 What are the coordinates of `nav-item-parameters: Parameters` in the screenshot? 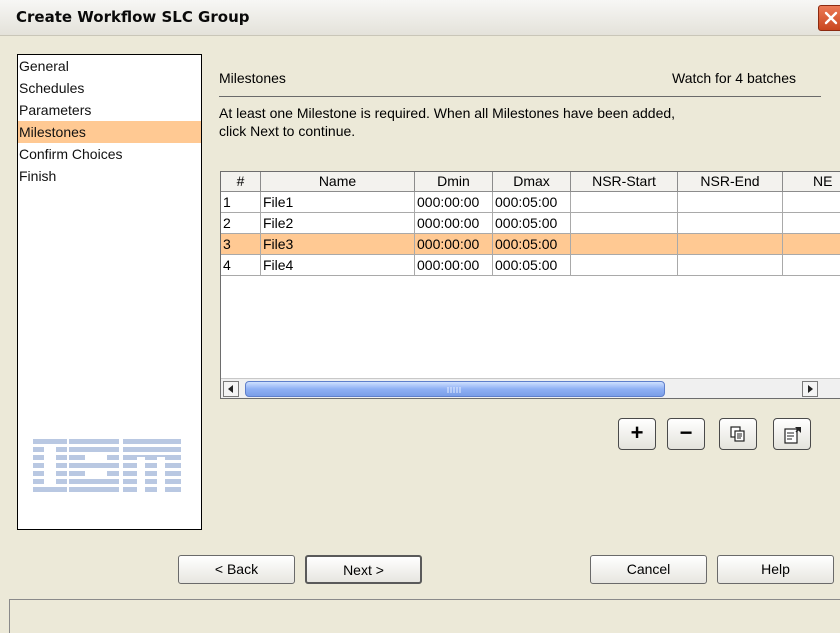 It's located at (109, 110).